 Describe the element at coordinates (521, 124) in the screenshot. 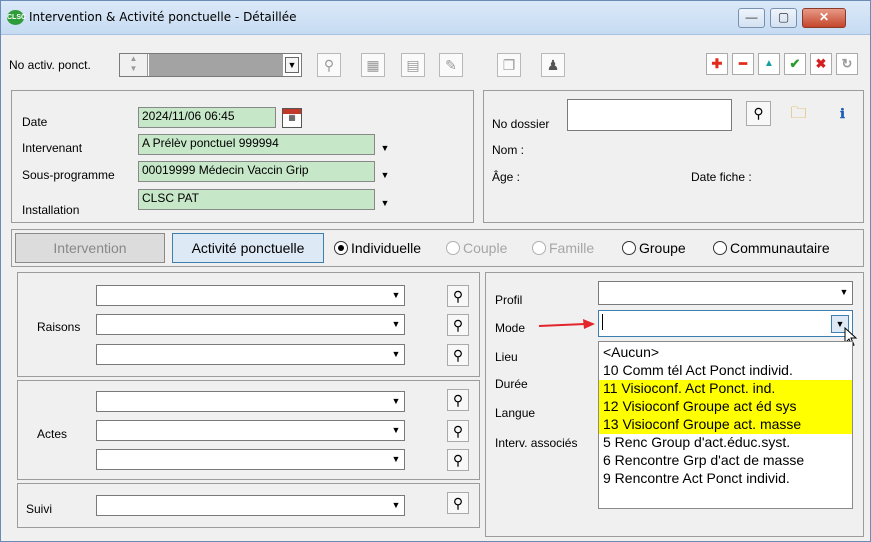

I see `no-dossier-label: No dossier` at that location.